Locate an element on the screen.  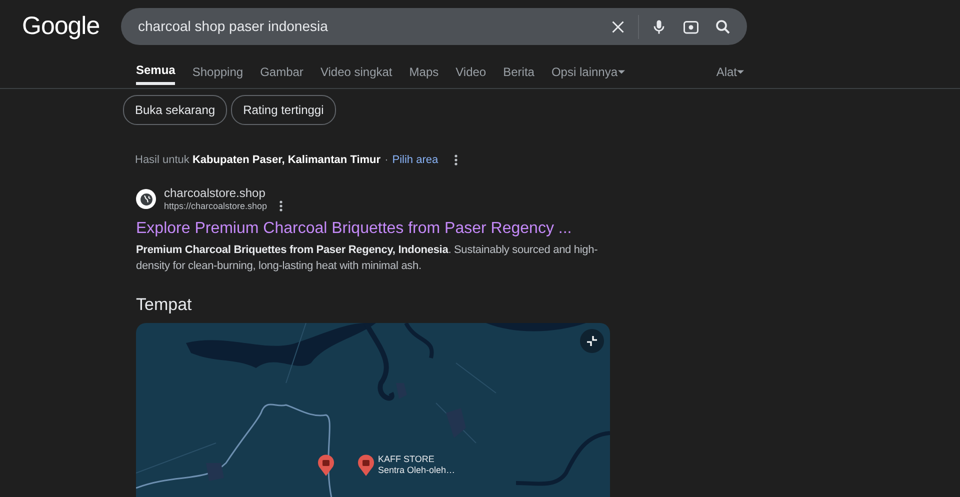
filter-chip: Buka sekarang is located at coordinates (175, 110).